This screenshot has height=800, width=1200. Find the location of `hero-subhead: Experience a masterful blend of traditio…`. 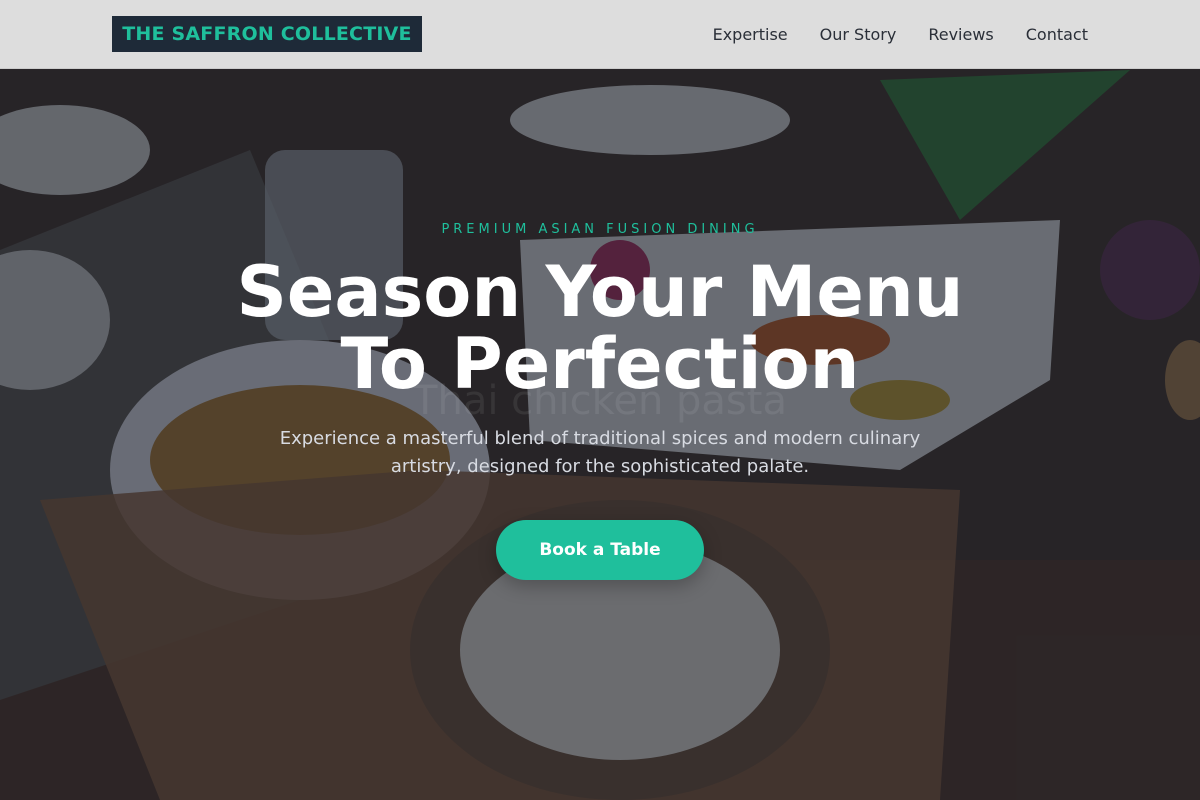

hero-subhead: Experience a masterful blend of traditio… is located at coordinates (600, 452).